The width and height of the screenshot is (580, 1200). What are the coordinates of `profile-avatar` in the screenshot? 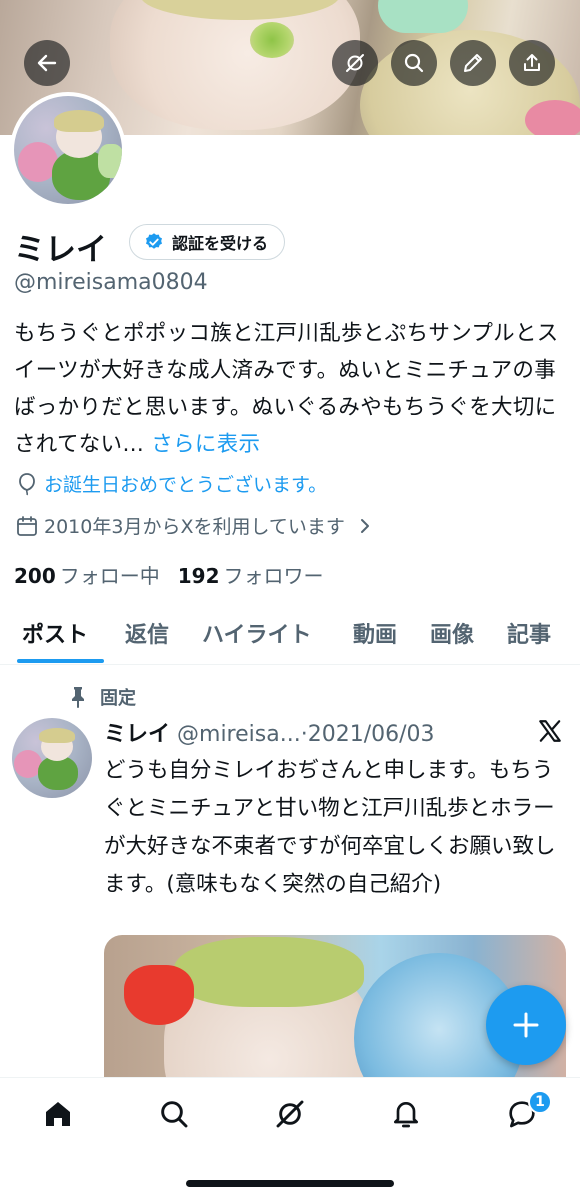 It's located at (68, 150).